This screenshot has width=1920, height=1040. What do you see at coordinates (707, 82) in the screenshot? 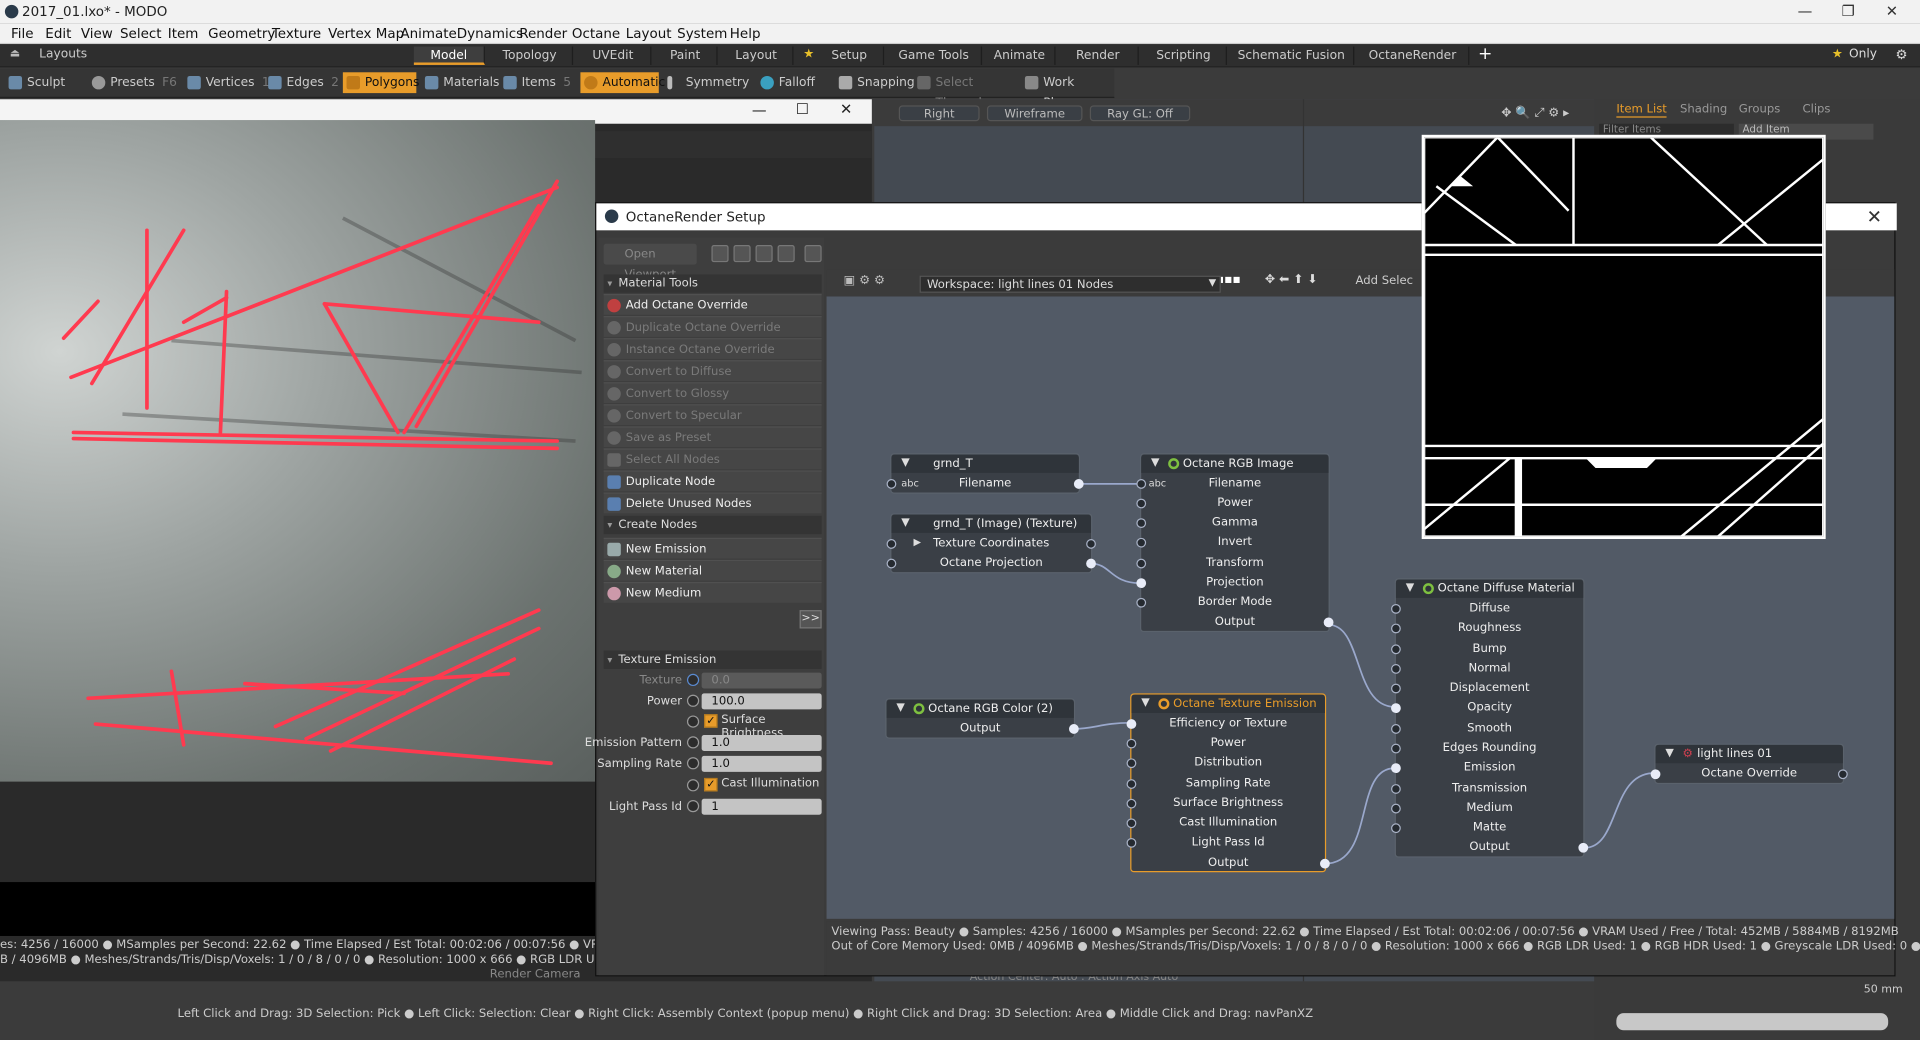
I see `symmetry-button: Symmetry` at bounding box center [707, 82].